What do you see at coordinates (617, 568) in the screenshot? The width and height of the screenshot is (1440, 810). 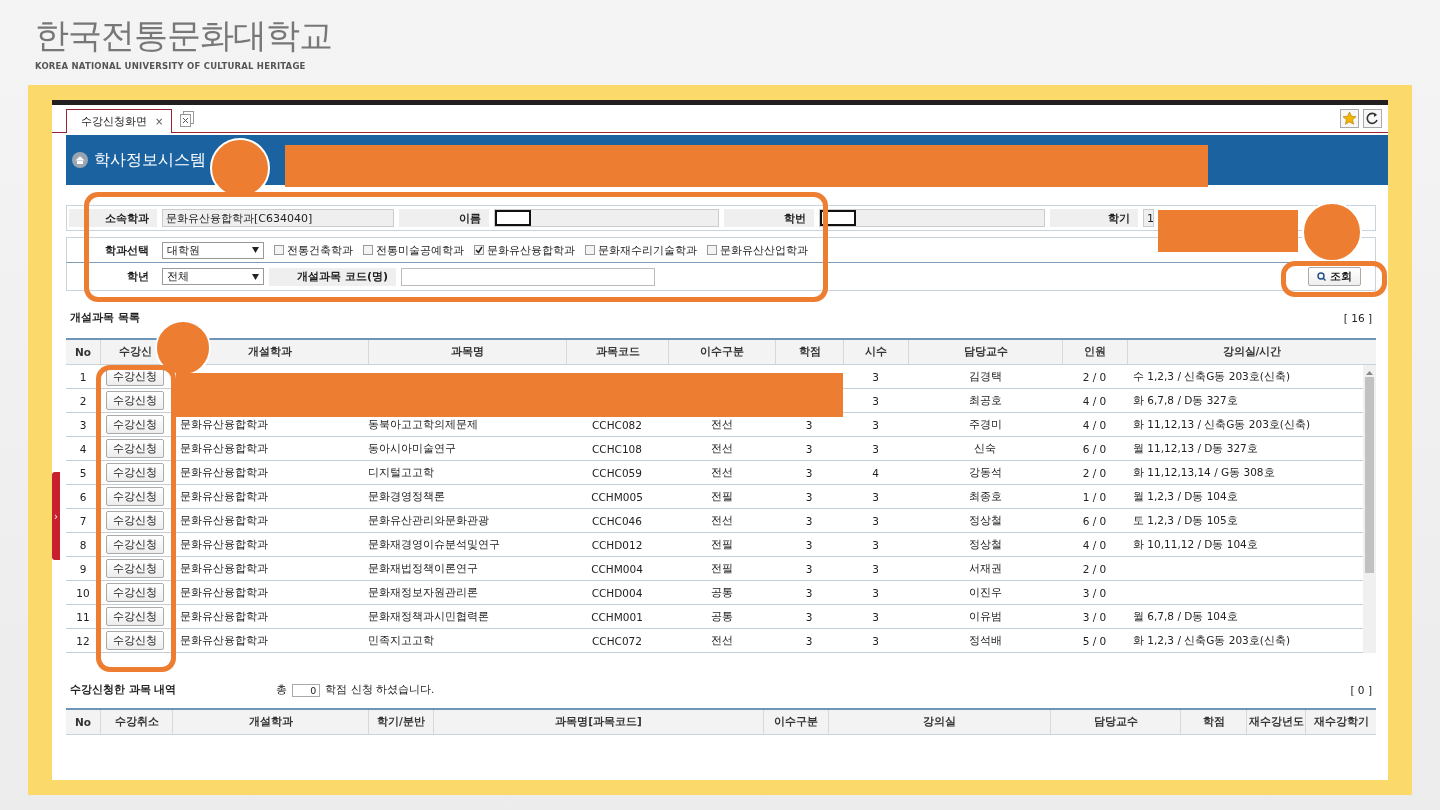 I see `table-cell: CCHM004` at bounding box center [617, 568].